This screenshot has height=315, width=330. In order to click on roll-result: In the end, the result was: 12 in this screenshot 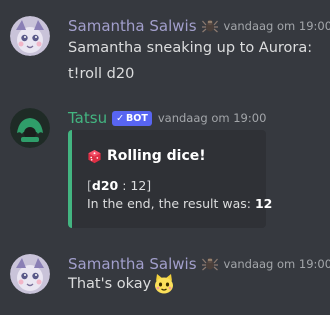, I will do `click(179, 203)`.